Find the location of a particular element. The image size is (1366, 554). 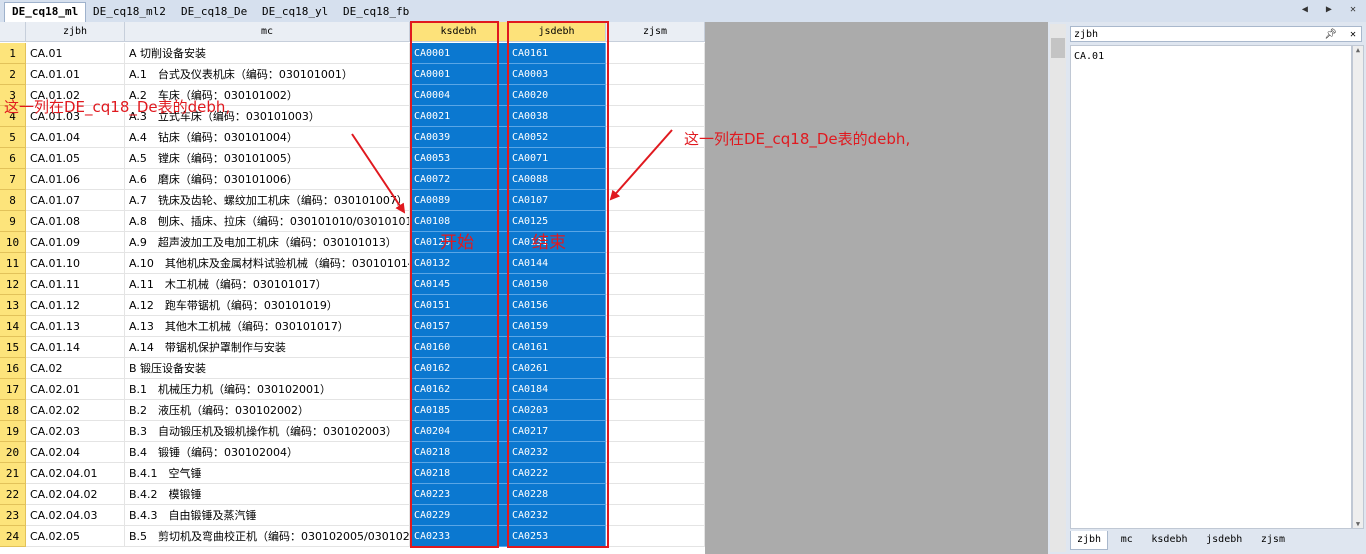

corner-header is located at coordinates (13, 32).